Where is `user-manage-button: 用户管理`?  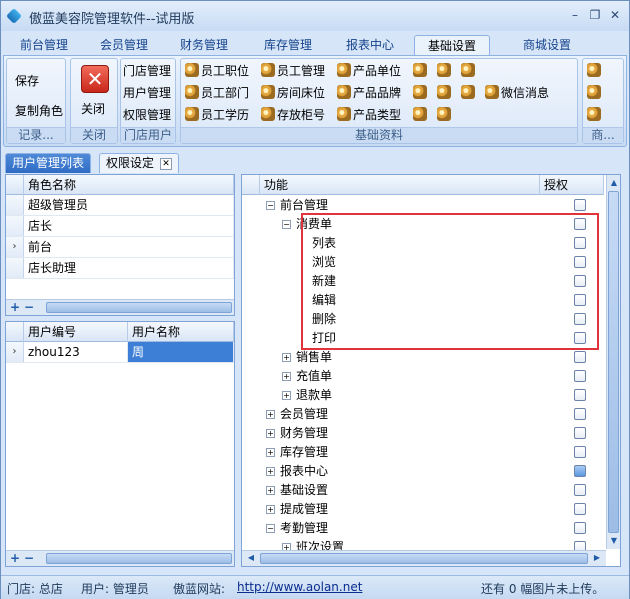
user-manage-button: 用户管理 is located at coordinates (147, 93).